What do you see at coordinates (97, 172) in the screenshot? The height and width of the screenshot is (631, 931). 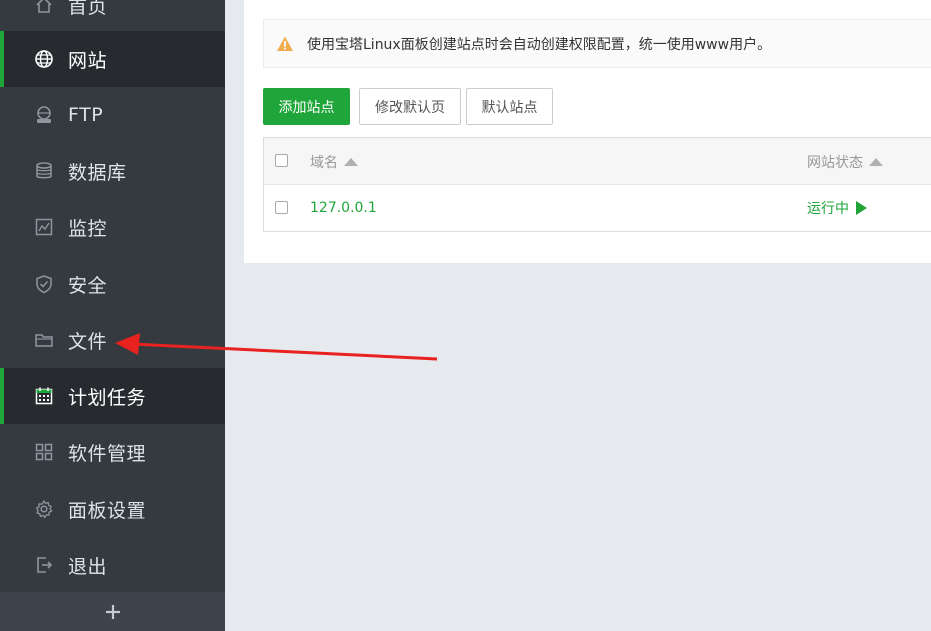 I see `sidebar-item-label: 数据库` at bounding box center [97, 172].